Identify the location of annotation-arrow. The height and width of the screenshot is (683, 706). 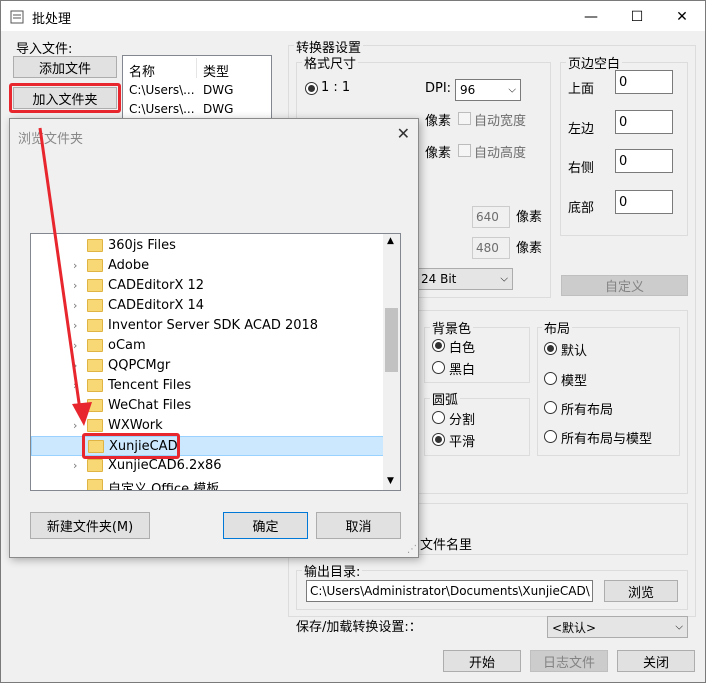
(65, 276).